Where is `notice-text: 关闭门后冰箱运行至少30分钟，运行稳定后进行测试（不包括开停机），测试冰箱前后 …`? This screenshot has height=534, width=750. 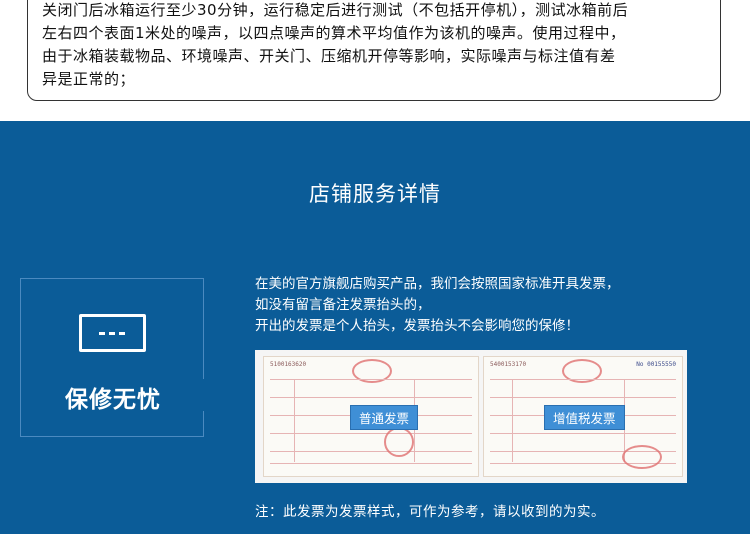 notice-text: 关闭门后冰箱运行至少30分钟，运行稳定后进行测试（不包括开停机），测试冰箱前后 … is located at coordinates (372, 45).